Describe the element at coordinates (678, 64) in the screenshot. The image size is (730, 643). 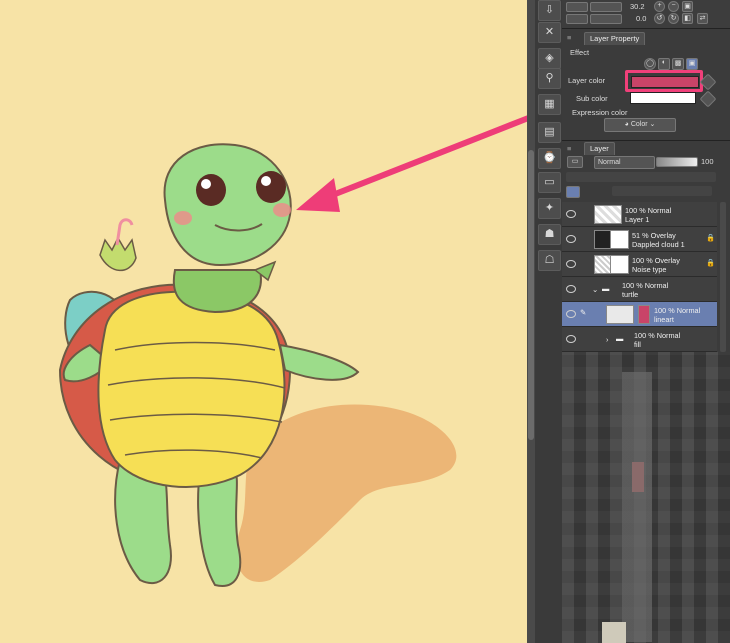
I see `effect-texture-icon: ▩` at that location.